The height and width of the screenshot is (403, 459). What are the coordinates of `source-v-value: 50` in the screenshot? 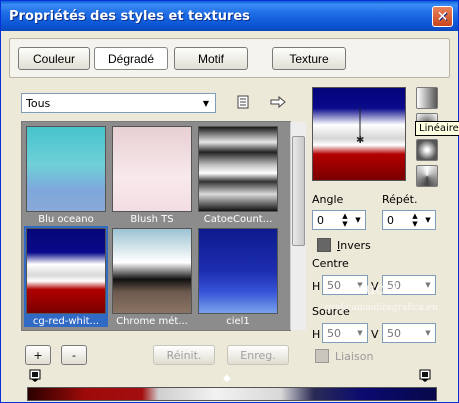 It's located at (394, 333).